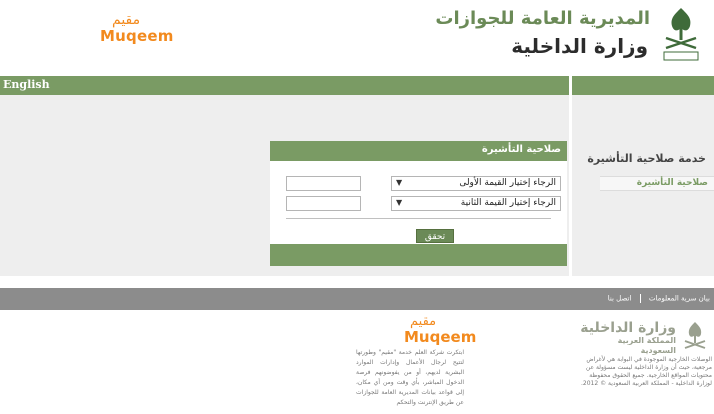 This screenshot has width=714, height=414. I want to click on second-value-select: الرجاء إختيار القيمة الثانية ▼, so click(476, 203).